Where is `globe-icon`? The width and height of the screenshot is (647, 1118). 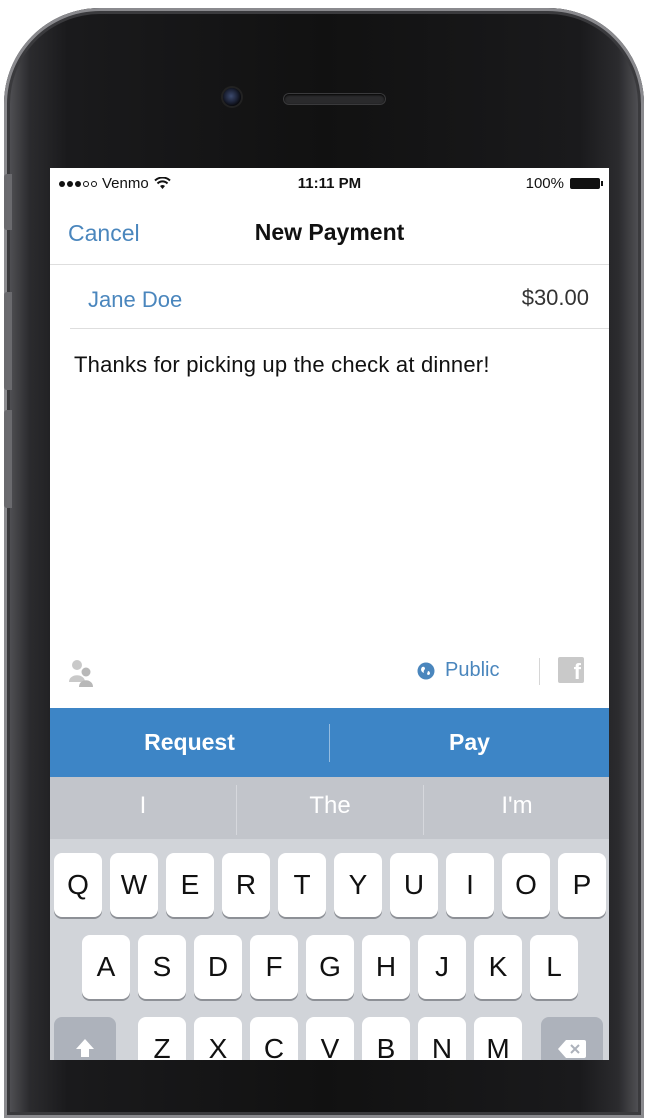
globe-icon is located at coordinates (426, 670).